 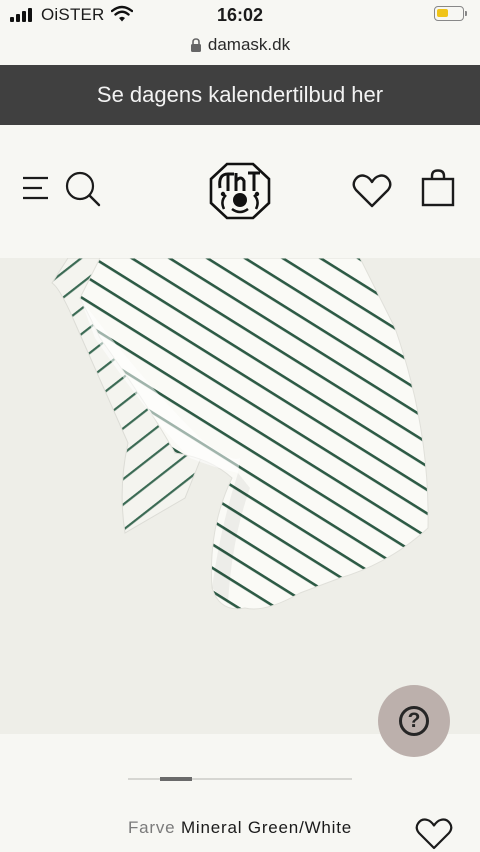 What do you see at coordinates (176, 779) in the screenshot?
I see `carousel-progress-thumb` at bounding box center [176, 779].